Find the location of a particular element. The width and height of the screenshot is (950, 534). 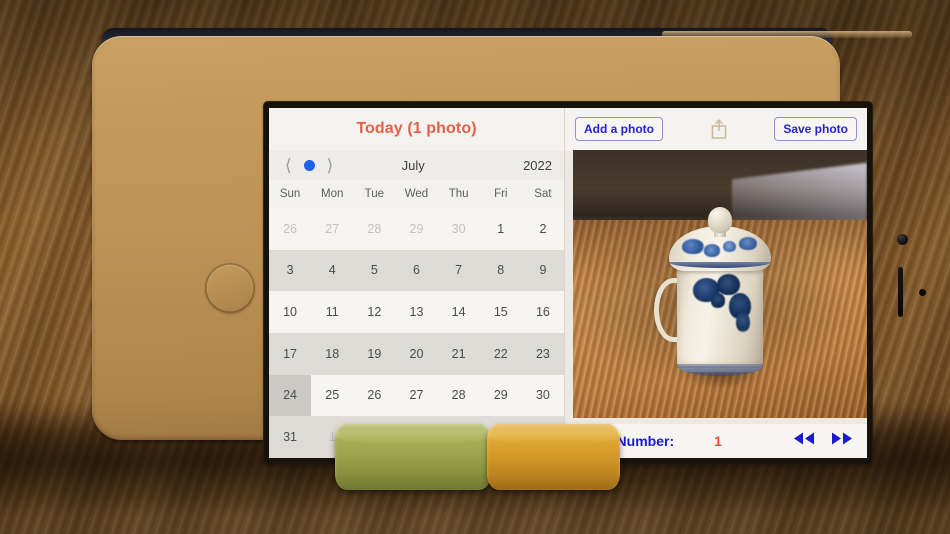

calendar-day: 23 is located at coordinates (542, 354).